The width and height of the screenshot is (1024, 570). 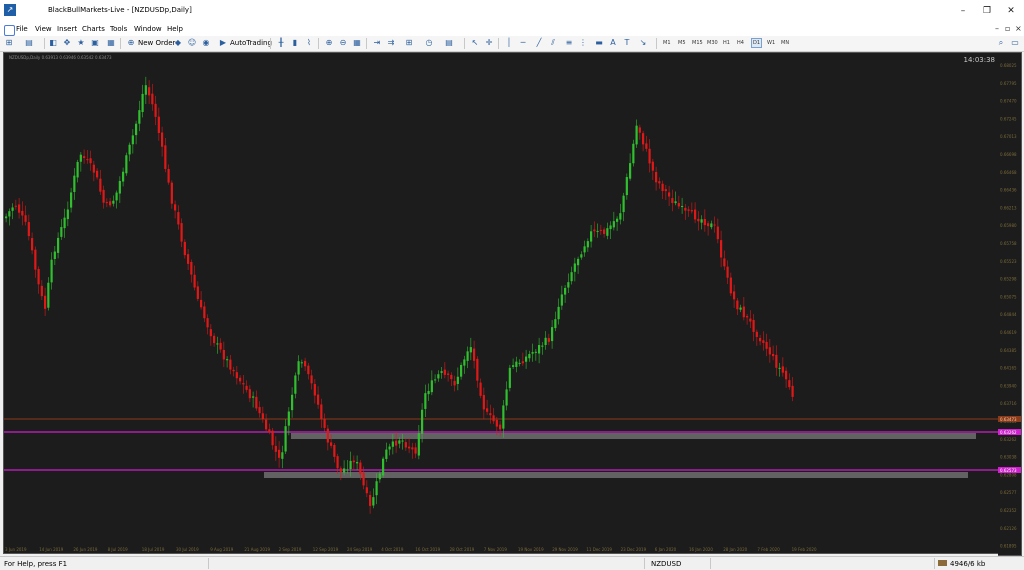 What do you see at coordinates (757, 43) in the screenshot?
I see `timeframe-d1: D1` at bounding box center [757, 43].